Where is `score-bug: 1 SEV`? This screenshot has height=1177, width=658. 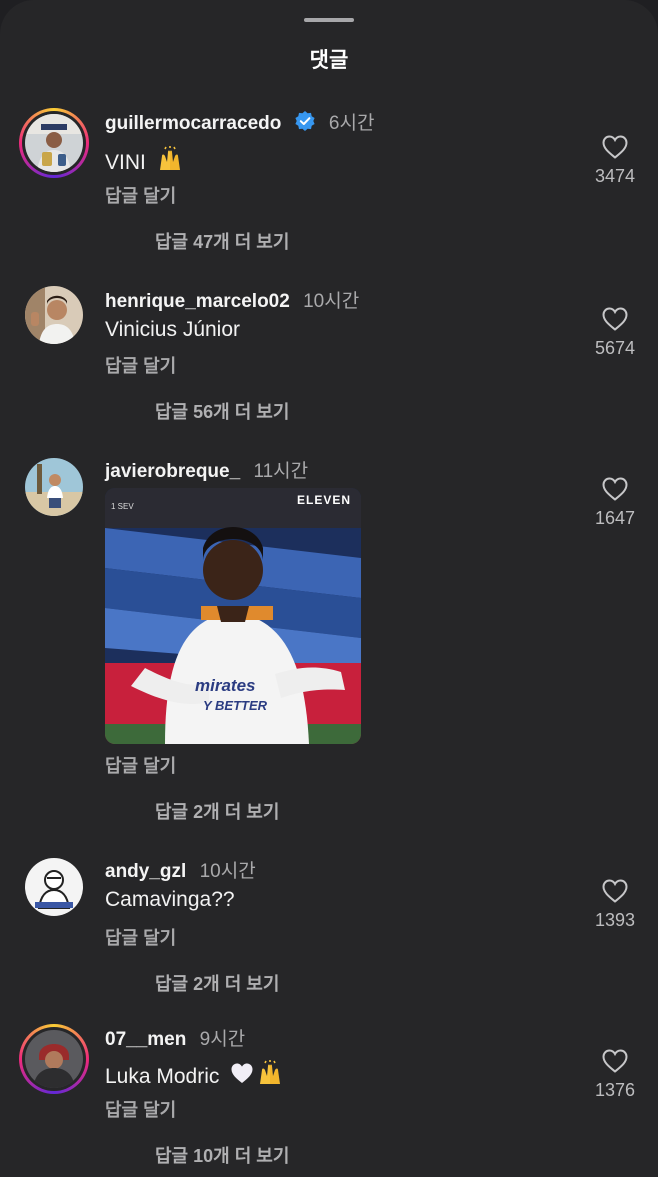
score-bug: 1 SEV is located at coordinates (122, 506).